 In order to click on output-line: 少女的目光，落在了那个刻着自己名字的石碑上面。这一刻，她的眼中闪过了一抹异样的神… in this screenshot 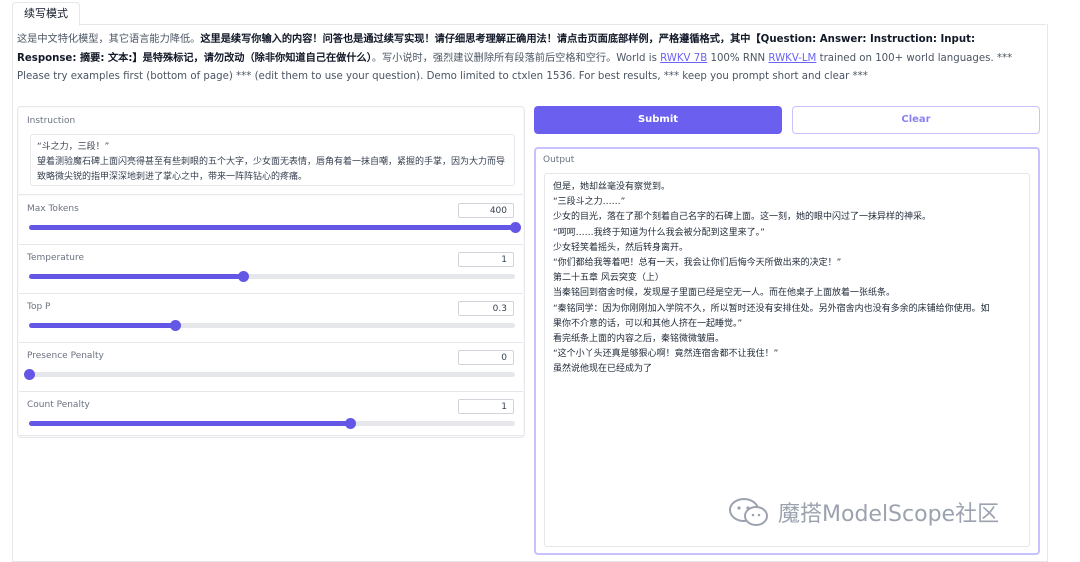, I will do `click(742, 217)`.